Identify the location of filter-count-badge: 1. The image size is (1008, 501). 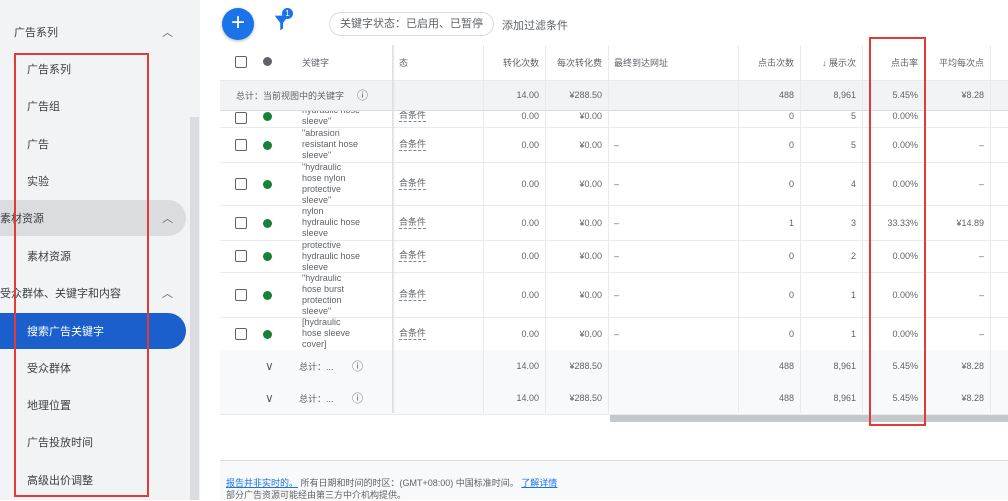
(287, 13).